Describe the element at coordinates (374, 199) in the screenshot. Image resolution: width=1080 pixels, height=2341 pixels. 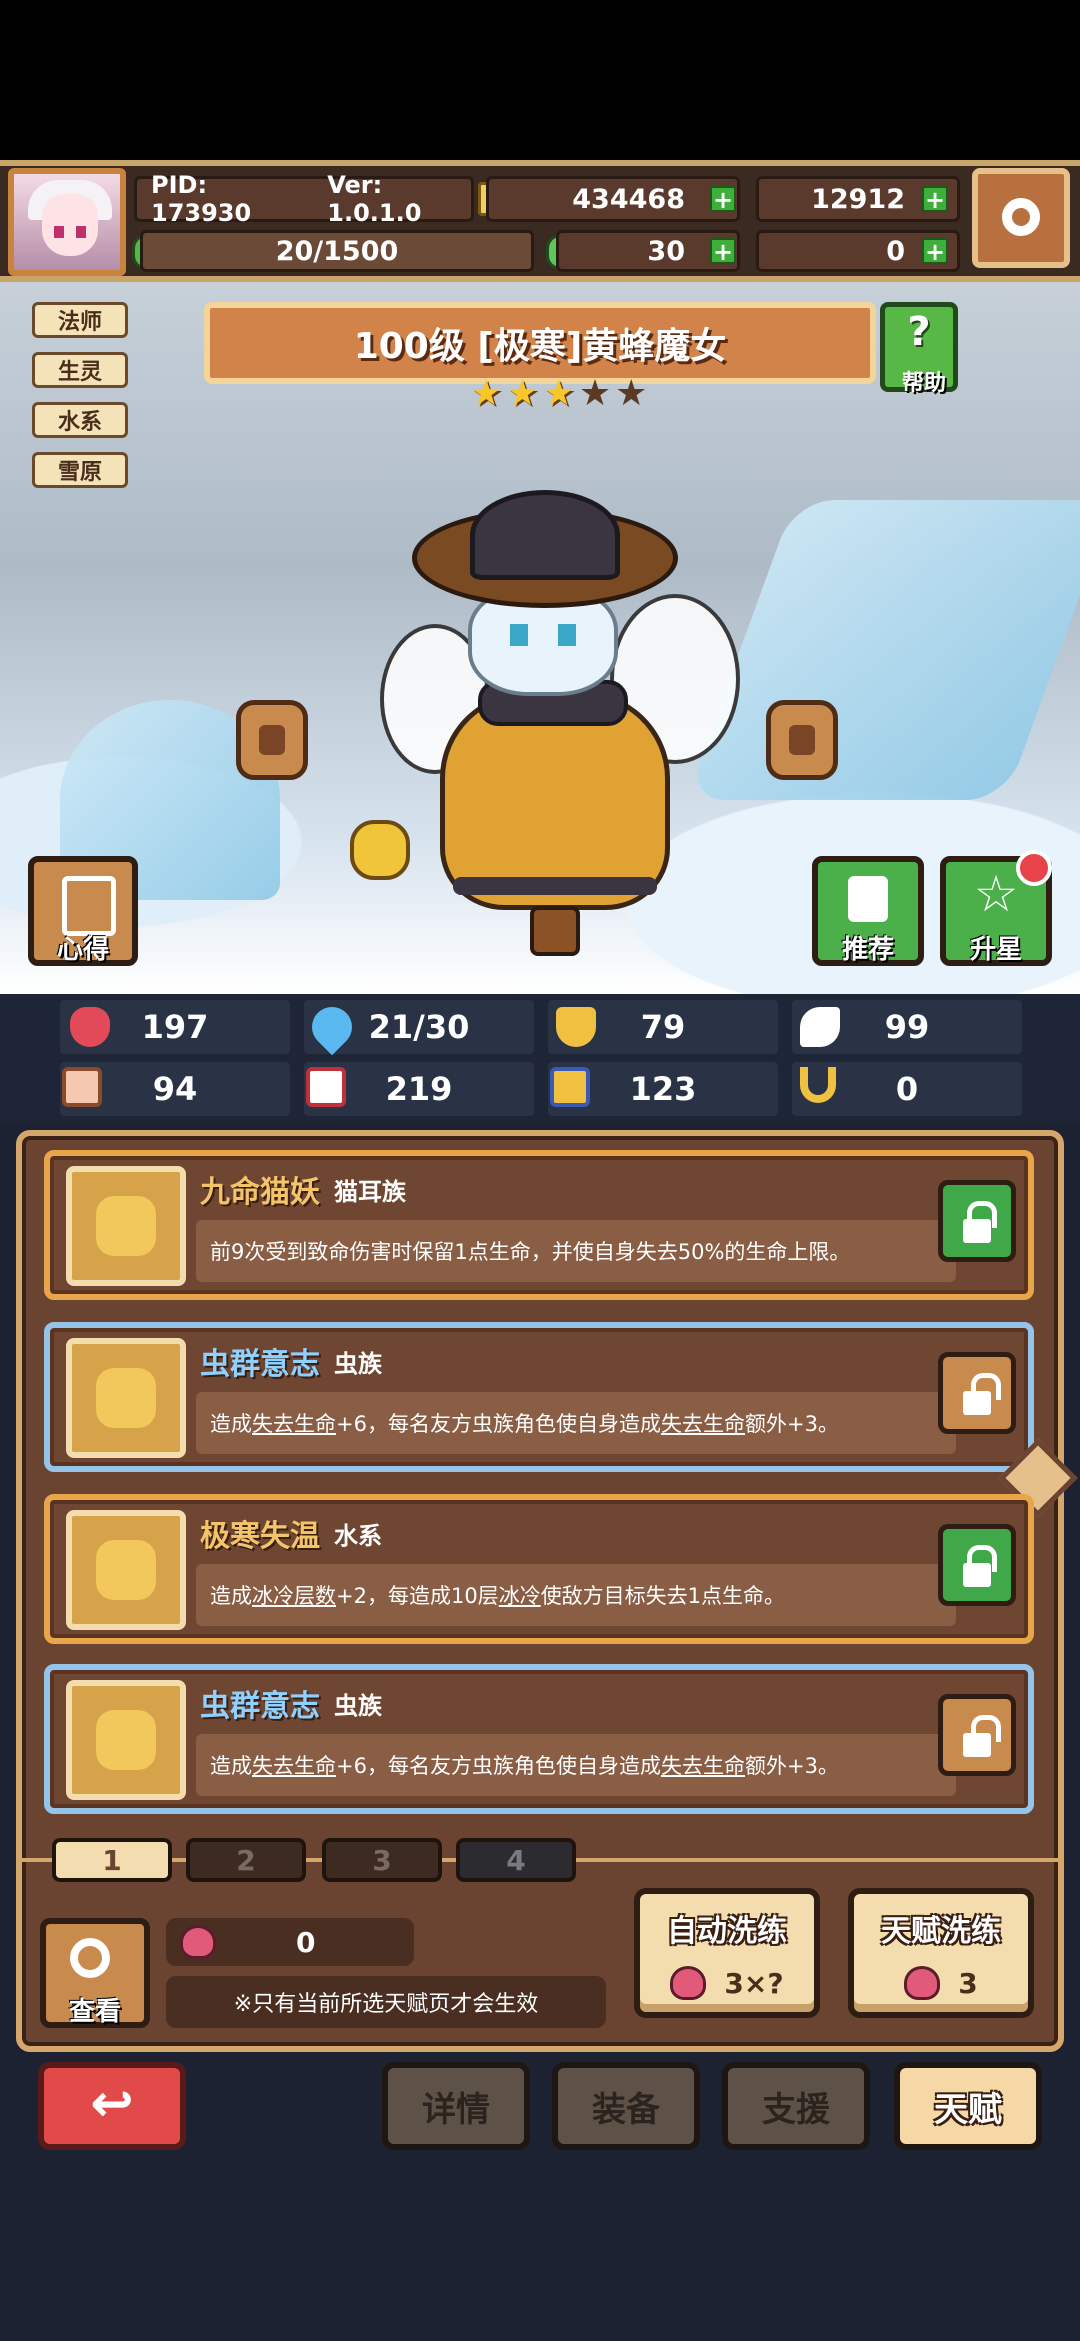
I see `version-label: Ver: 1.0.1.0` at that location.